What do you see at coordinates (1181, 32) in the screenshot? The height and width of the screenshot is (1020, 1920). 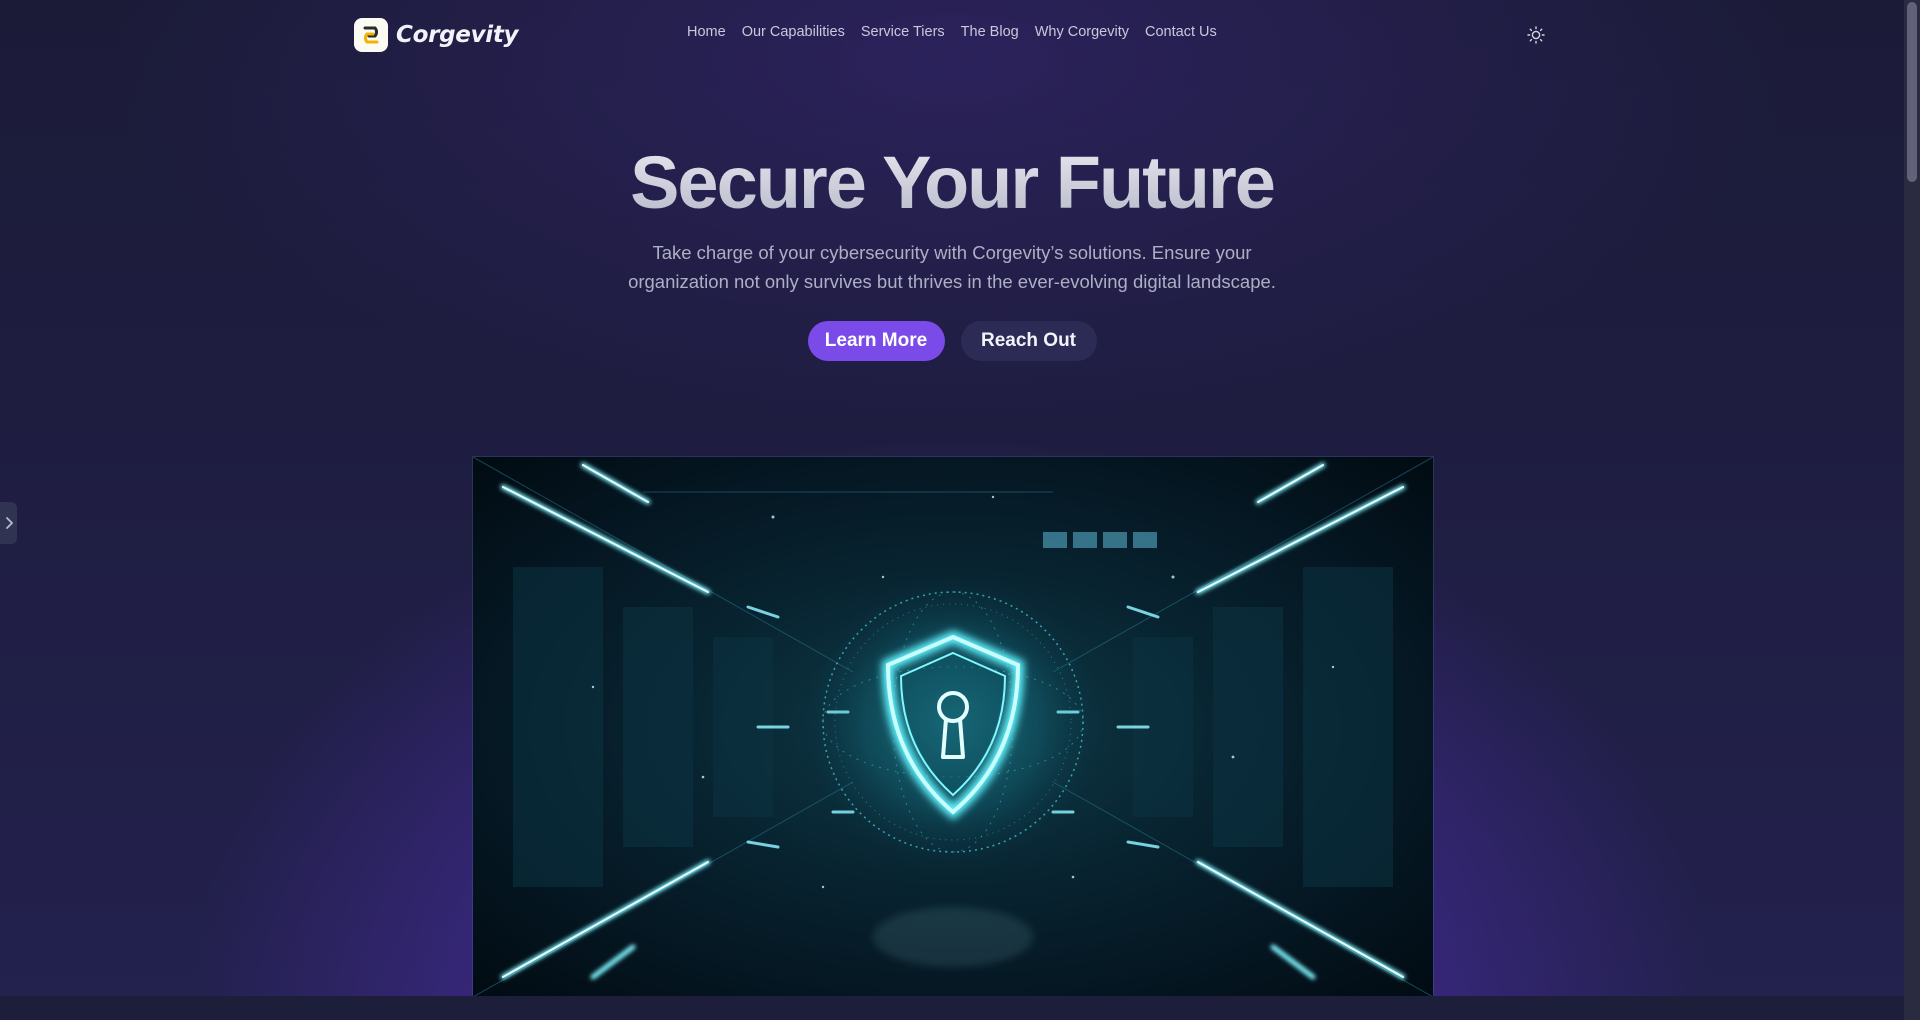 I see `nav-item-contact-us: Contact Us` at bounding box center [1181, 32].